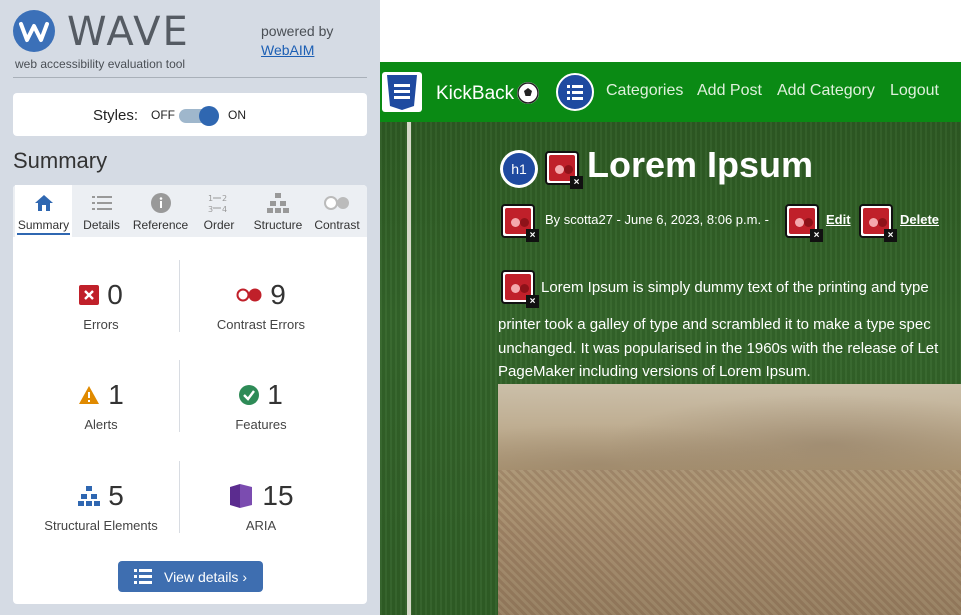  I want to click on tab-reference: Reference, so click(160, 211).